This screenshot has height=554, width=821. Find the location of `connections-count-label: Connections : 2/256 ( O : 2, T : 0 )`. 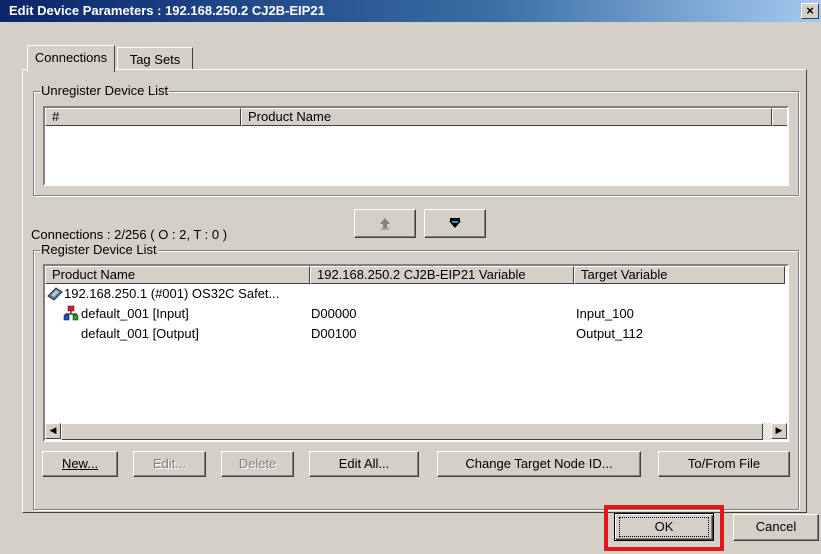

connections-count-label: Connections : 2/256 ( O : 2, T : 0 ) is located at coordinates (129, 234).